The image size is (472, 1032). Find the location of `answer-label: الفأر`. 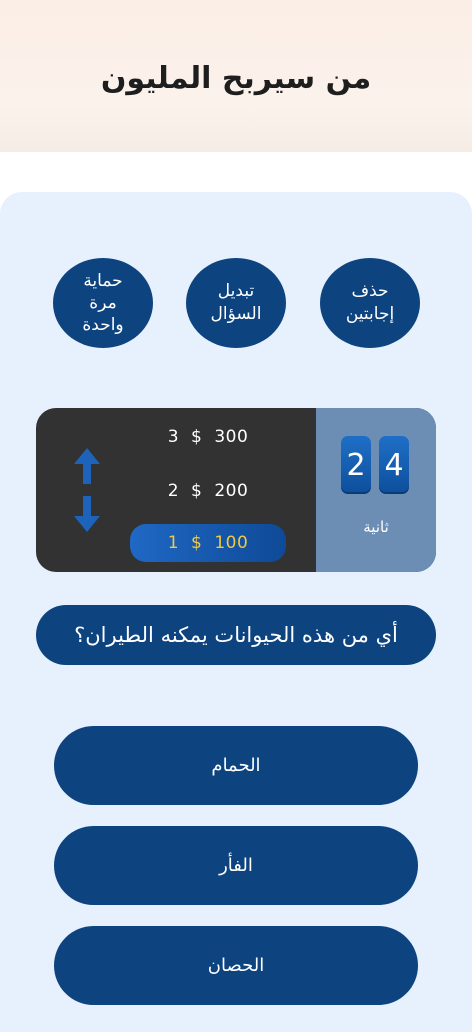

answer-label: الفأر is located at coordinates (236, 865).